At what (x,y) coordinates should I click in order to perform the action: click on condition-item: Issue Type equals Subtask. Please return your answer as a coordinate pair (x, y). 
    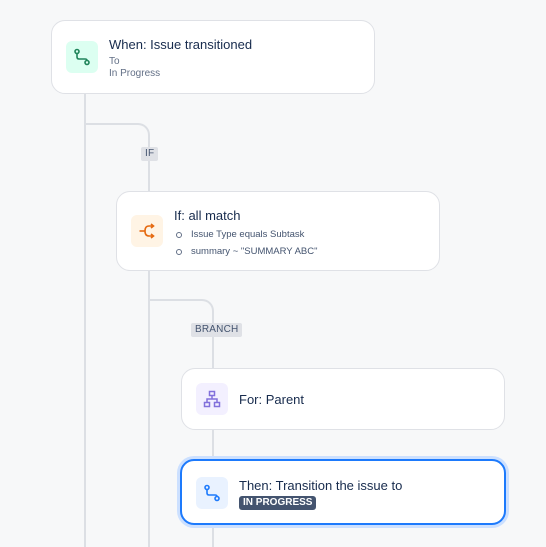
    Looking at the image, I should click on (246, 234).